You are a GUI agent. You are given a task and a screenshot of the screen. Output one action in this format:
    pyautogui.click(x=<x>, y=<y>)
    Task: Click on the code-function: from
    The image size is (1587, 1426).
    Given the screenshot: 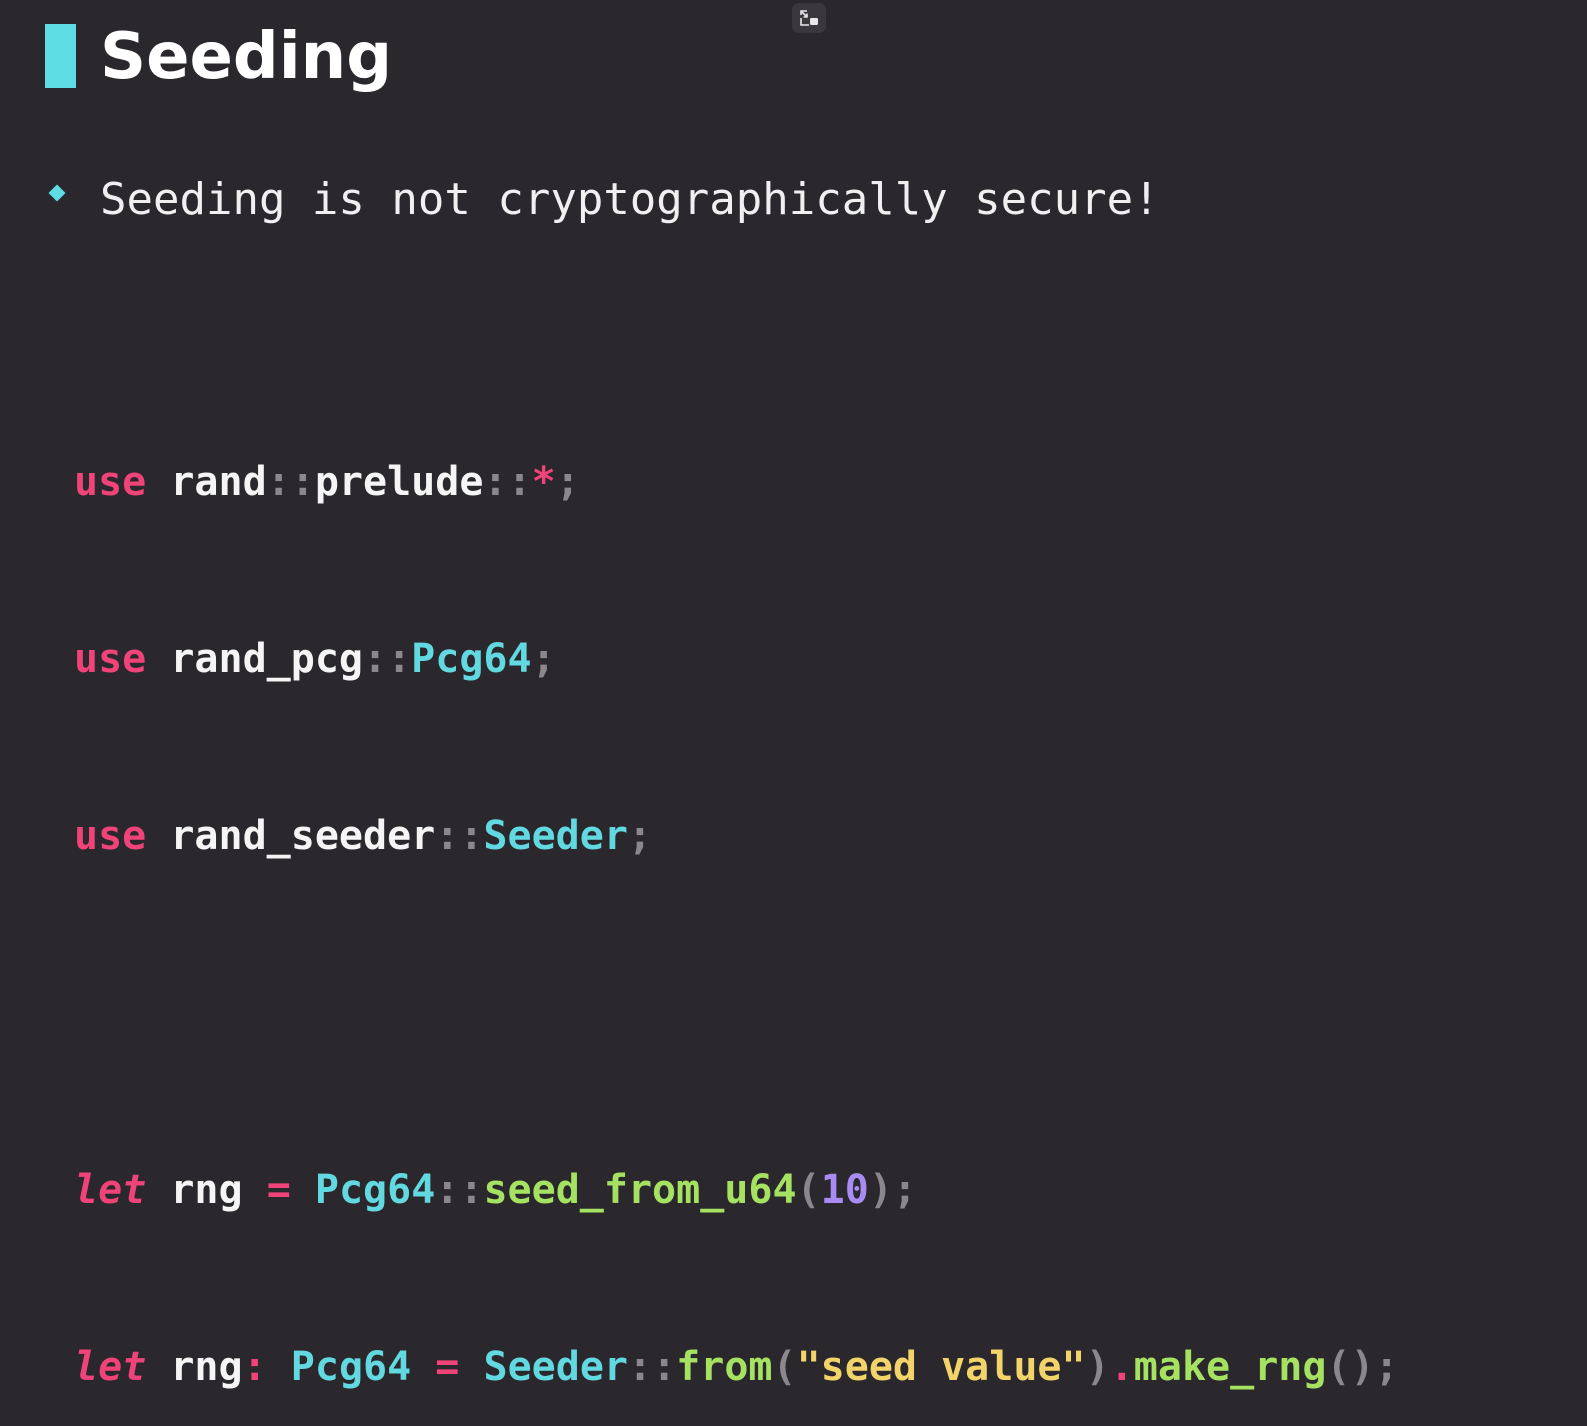 What is the action you would take?
    pyautogui.click(x=724, y=1367)
    